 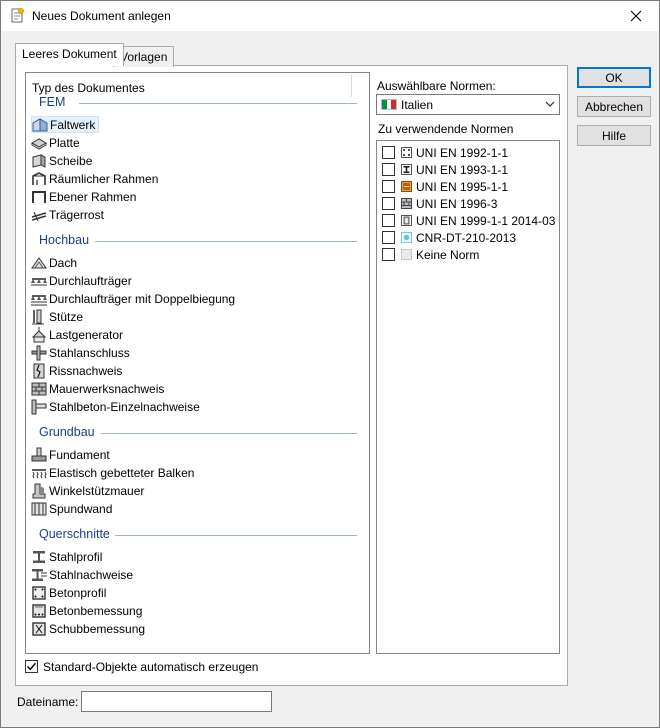 I want to click on norm-item: UNI EN 1993-1-1, so click(x=445, y=169).